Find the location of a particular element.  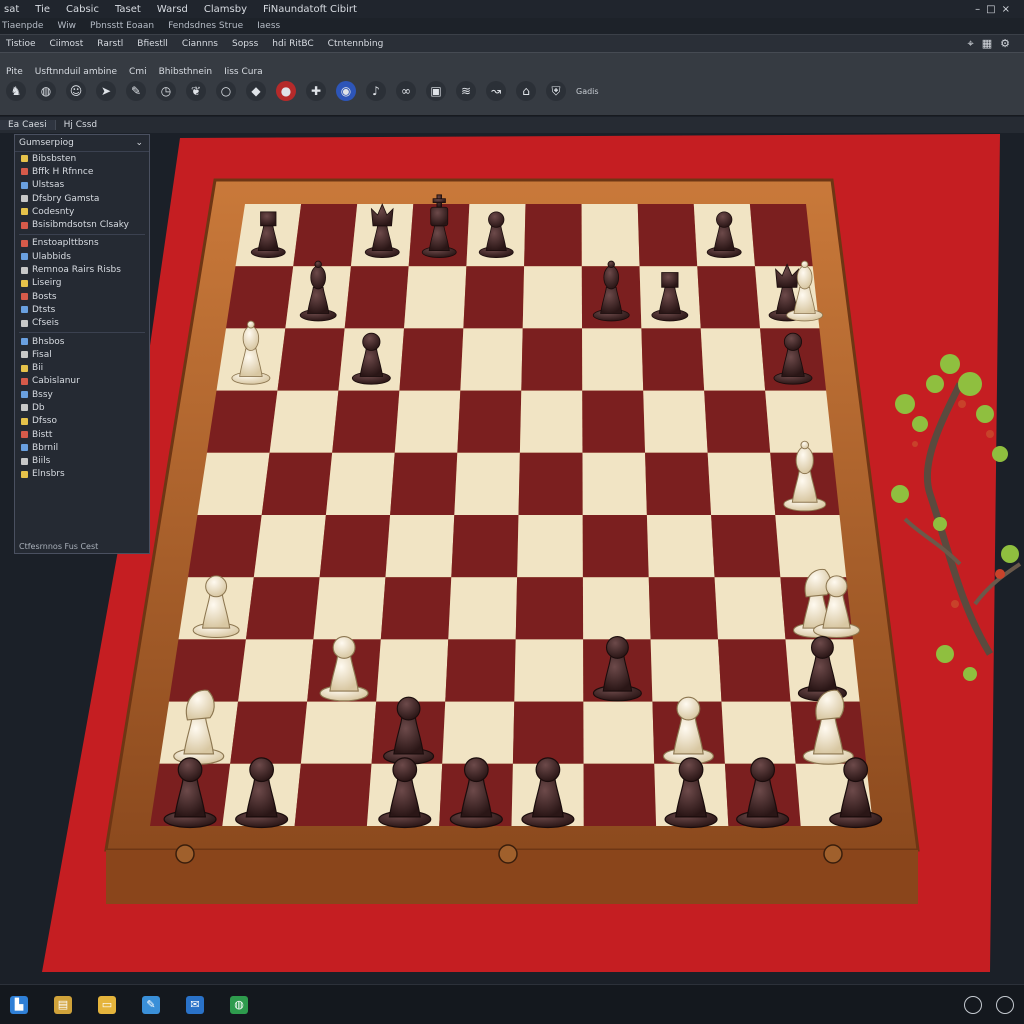

panel-list-item: Cabislanur is located at coordinates (82, 381).